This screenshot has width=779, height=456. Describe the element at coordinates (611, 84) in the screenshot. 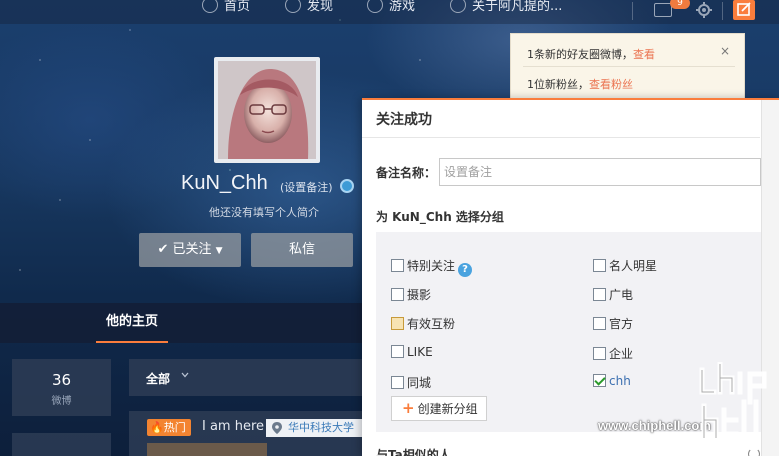

I see `view-fans-link: 查看粉丝` at that location.